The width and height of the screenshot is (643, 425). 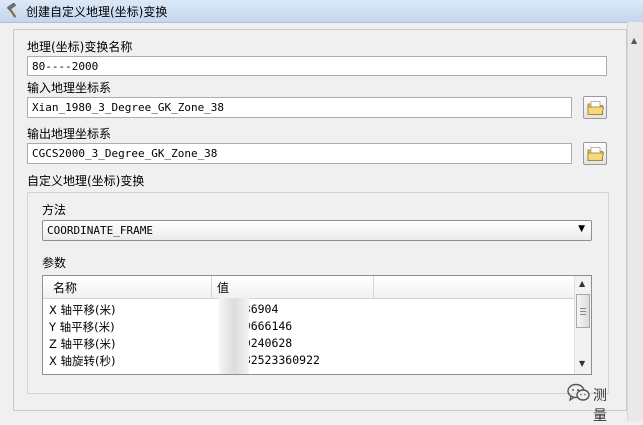 What do you see at coordinates (308, 343) in the screenshot?
I see `table-row: Z 轴平移(米) .730240628` at bounding box center [308, 343].